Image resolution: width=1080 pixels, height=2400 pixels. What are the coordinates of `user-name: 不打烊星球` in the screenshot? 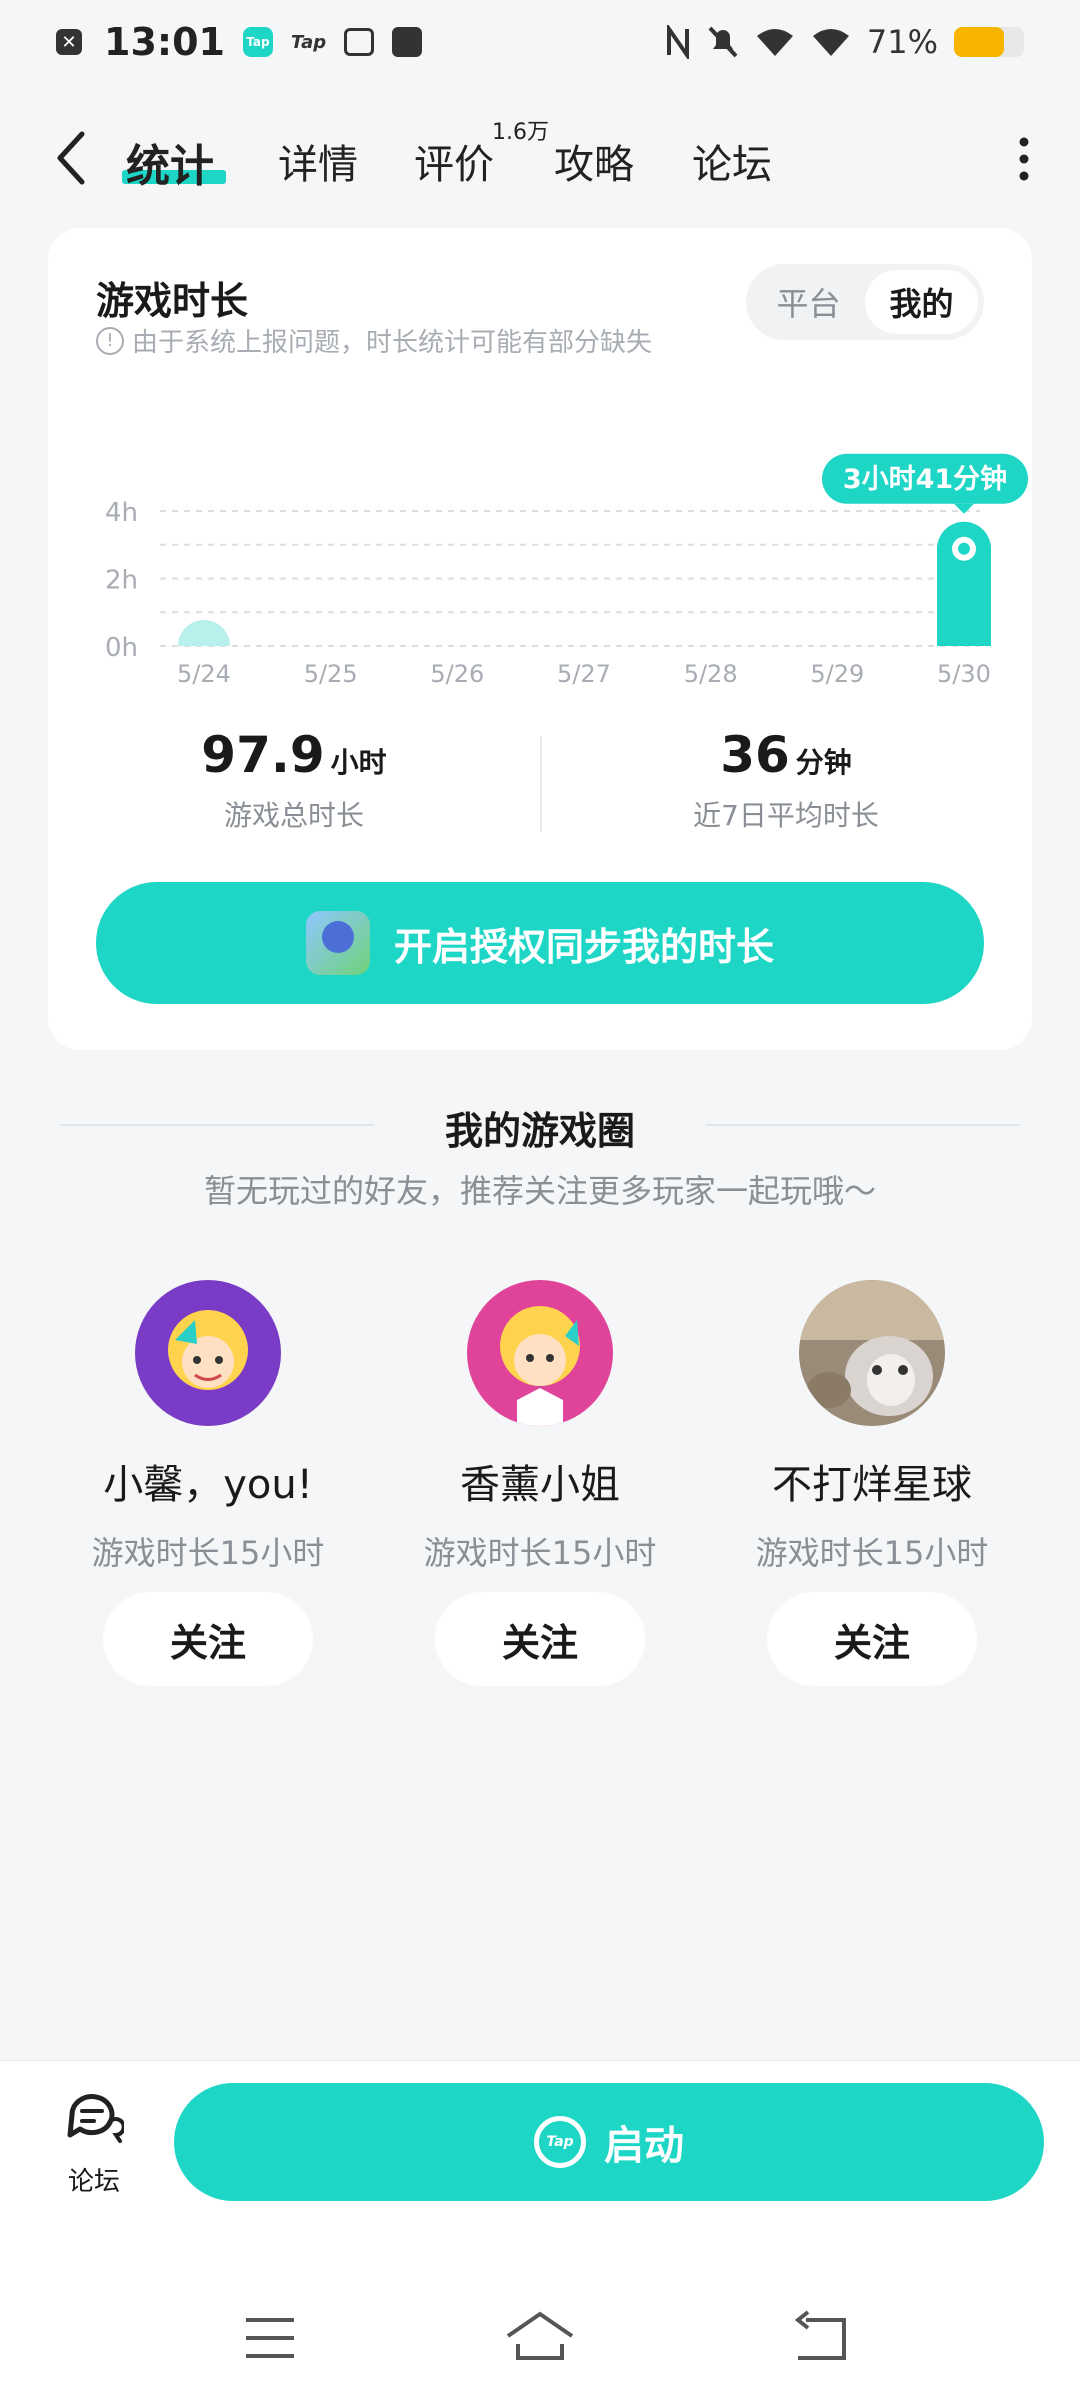 It's located at (872, 1485).